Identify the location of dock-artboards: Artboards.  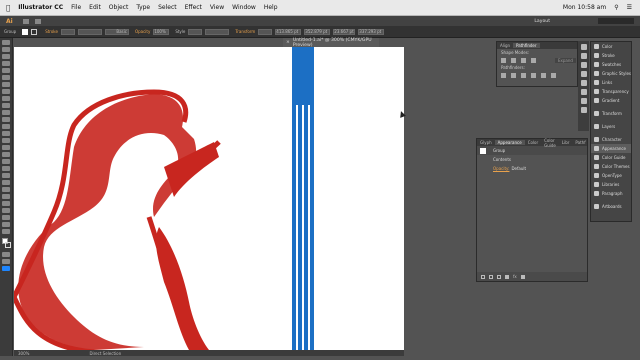
(611, 206).